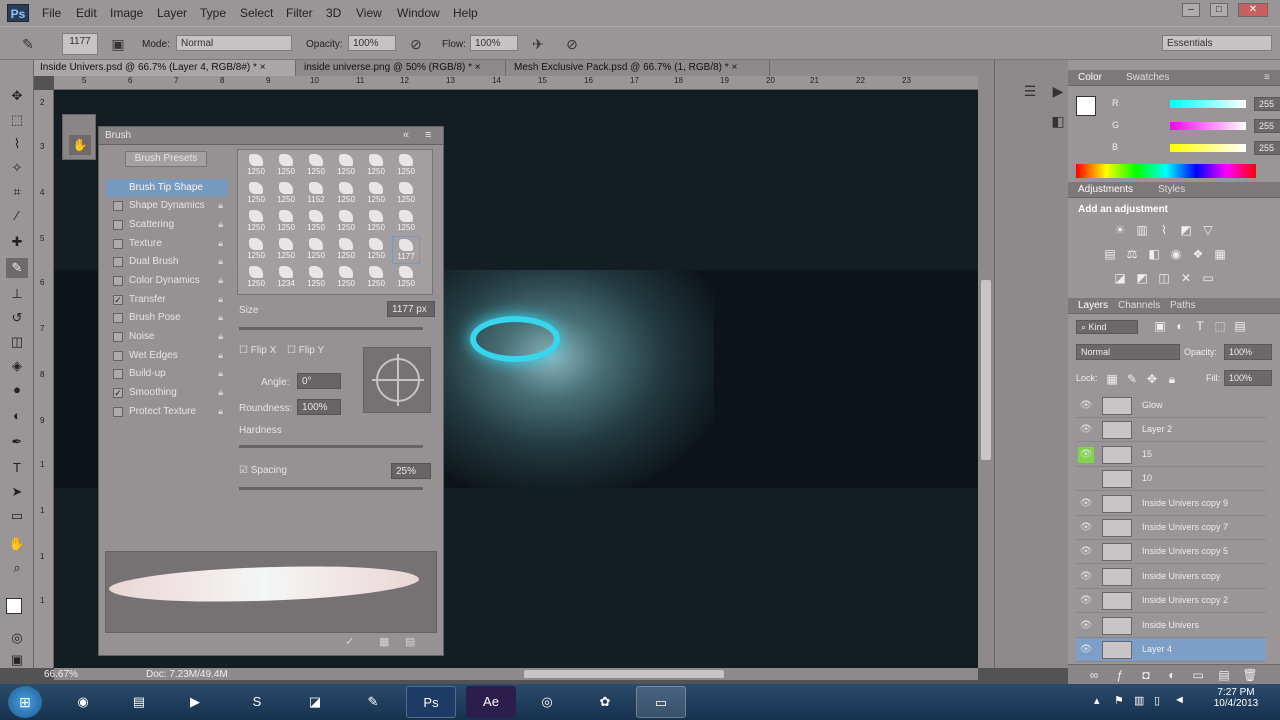 The height and width of the screenshot is (720, 1280). Describe the element at coordinates (1164, 230) in the screenshot. I see `curves-icon: ⌇` at that location.